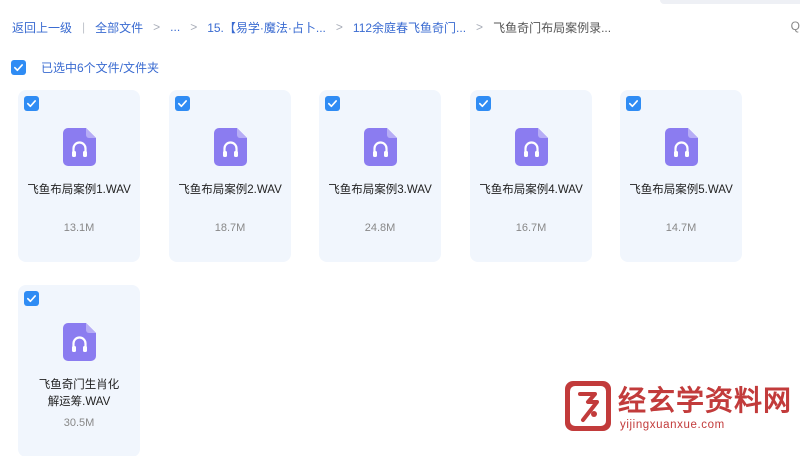 Image resolution: width=800 pixels, height=456 pixels. Describe the element at coordinates (100, 68) in the screenshot. I see `selection-count-label: 已选中6个文件/文件夹` at that location.